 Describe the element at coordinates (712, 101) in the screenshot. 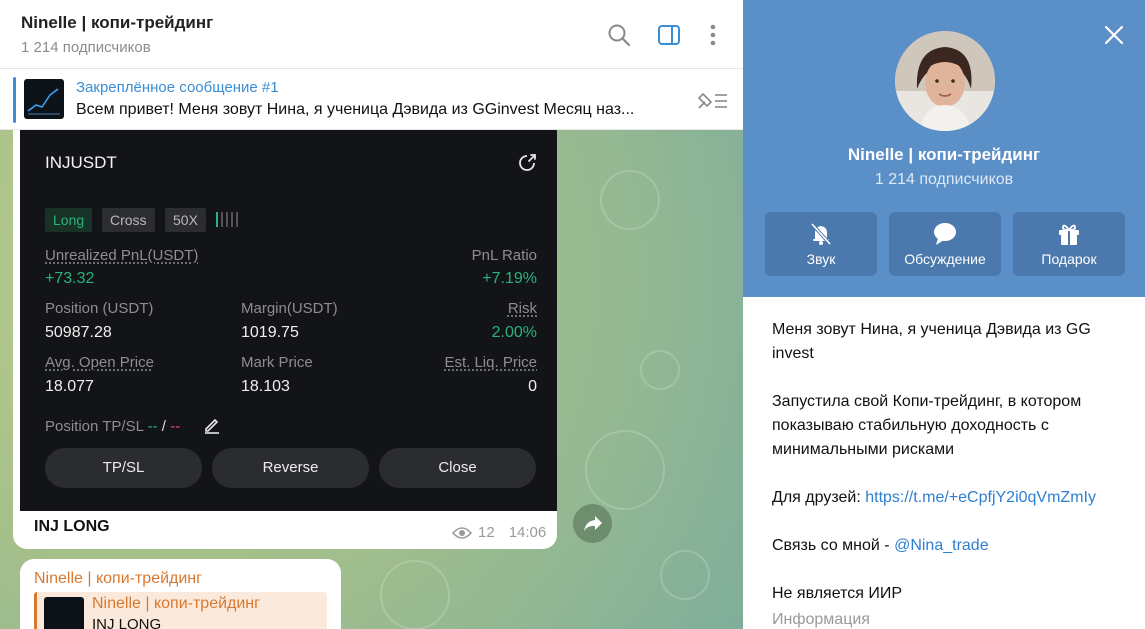

I see `pinned-list-icon` at that location.